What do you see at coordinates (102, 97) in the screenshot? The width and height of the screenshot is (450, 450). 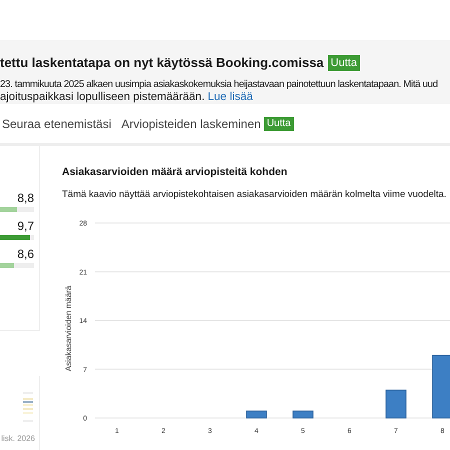 I see `banner-text: ajoituspaikkasi lopulliseen pistemäärään.` at bounding box center [102, 97].